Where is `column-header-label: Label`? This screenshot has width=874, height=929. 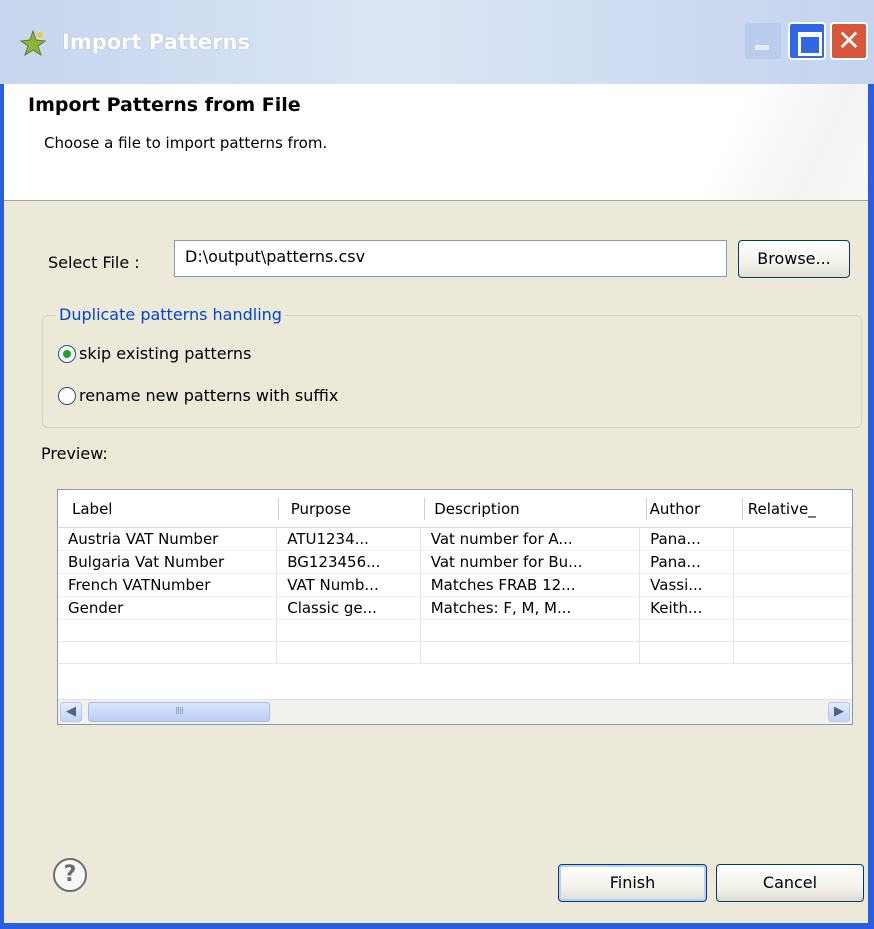
column-header-label: Label is located at coordinates (167, 509).